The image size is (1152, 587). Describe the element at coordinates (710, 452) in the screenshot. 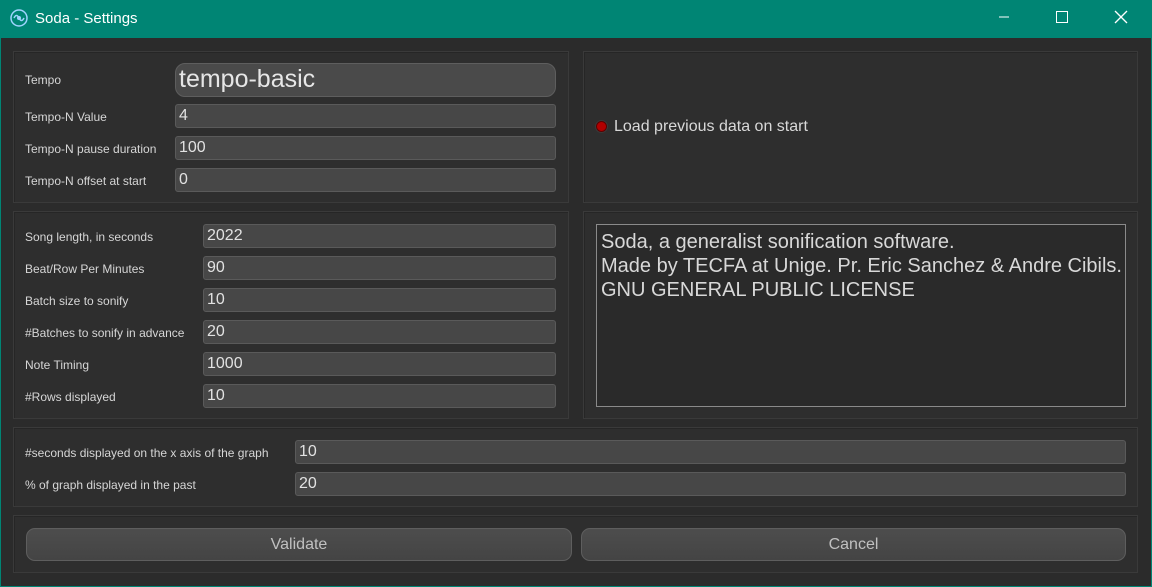

I see `graph-xaxis-input: 10` at that location.